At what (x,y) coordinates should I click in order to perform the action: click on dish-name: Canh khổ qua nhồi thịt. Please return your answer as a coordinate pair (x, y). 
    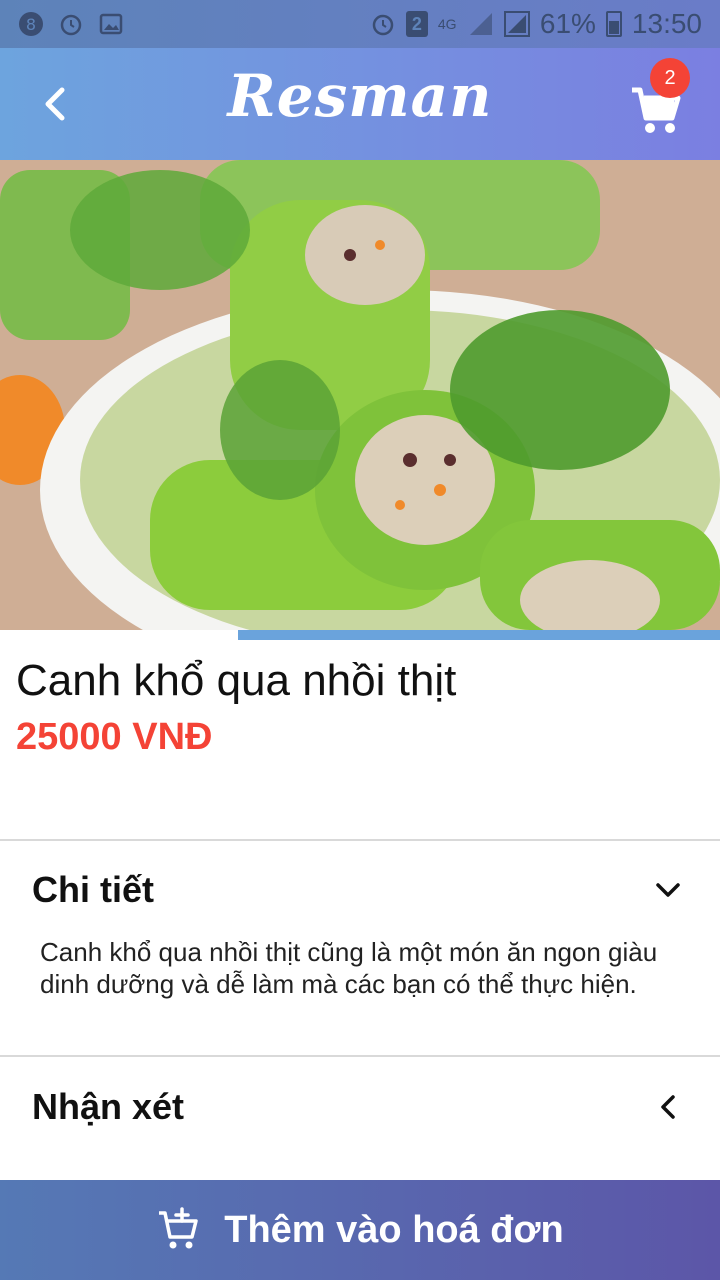
    Looking at the image, I should click on (236, 680).